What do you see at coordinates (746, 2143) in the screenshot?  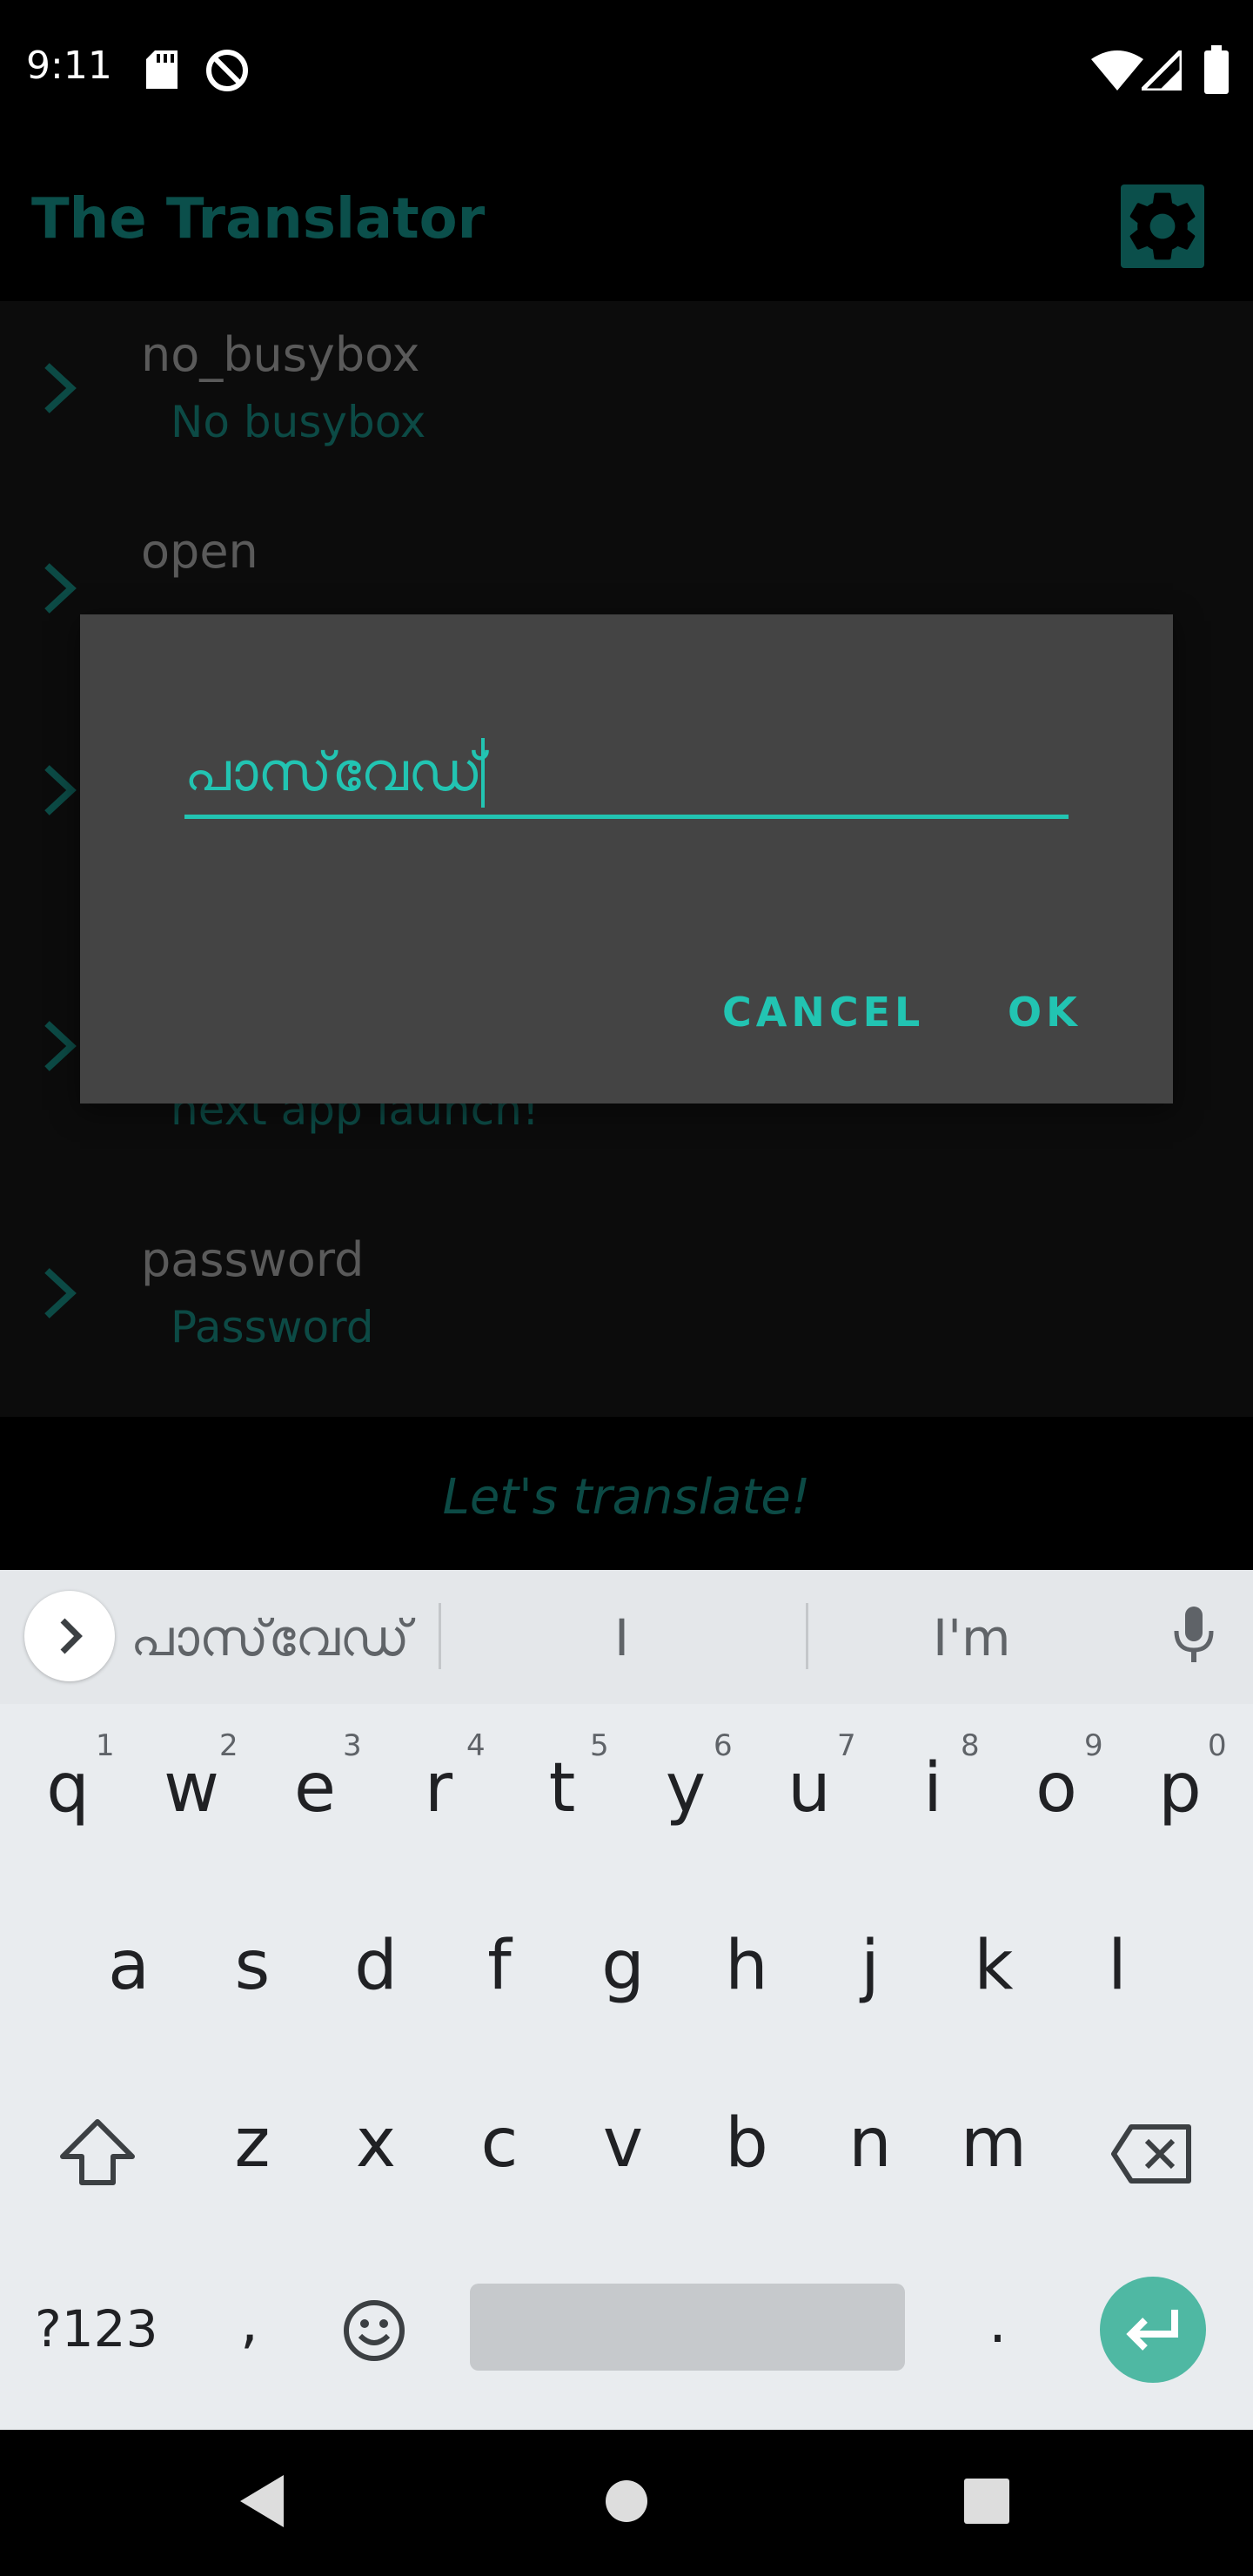 I see `key-b: b` at bounding box center [746, 2143].